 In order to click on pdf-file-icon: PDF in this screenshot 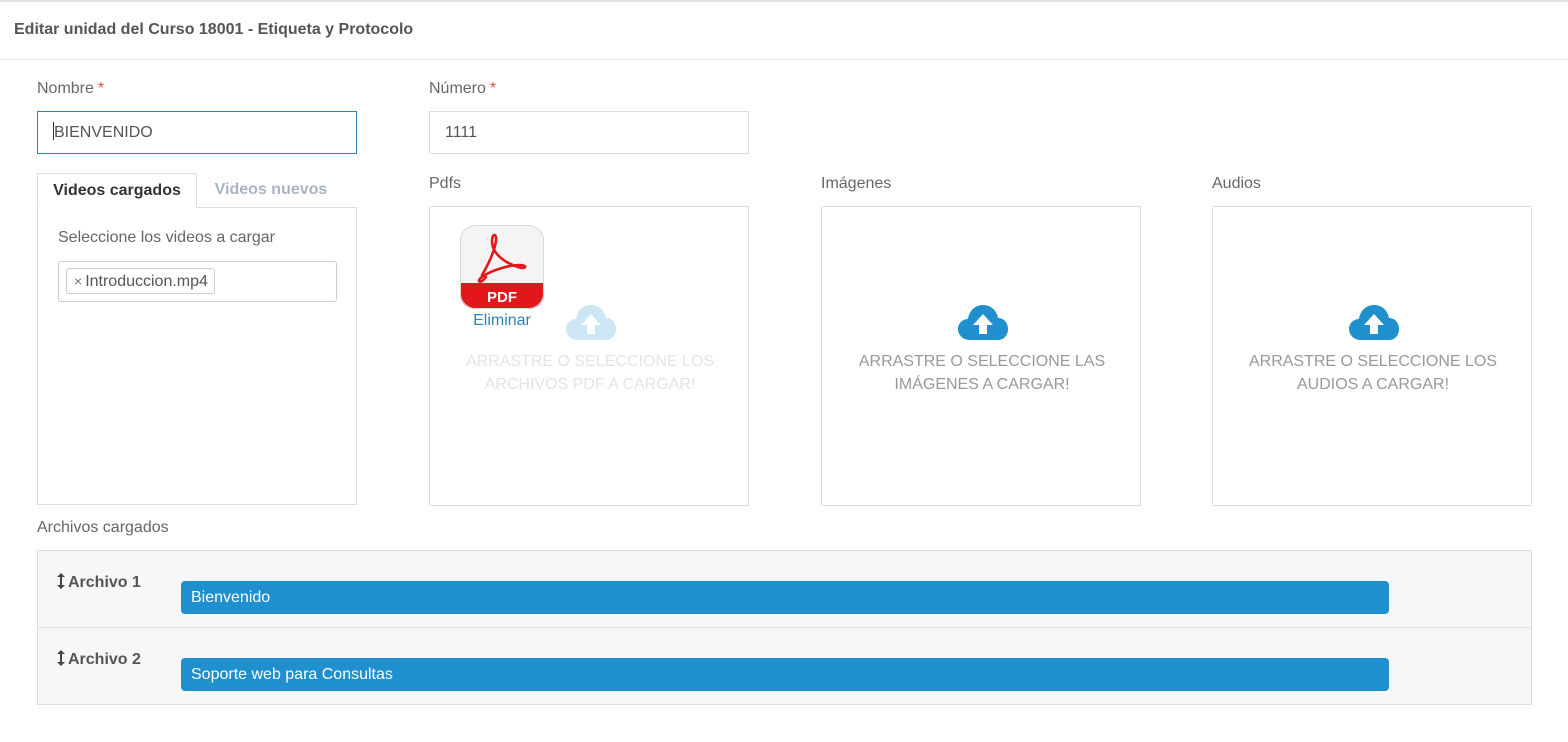, I will do `click(502, 267)`.